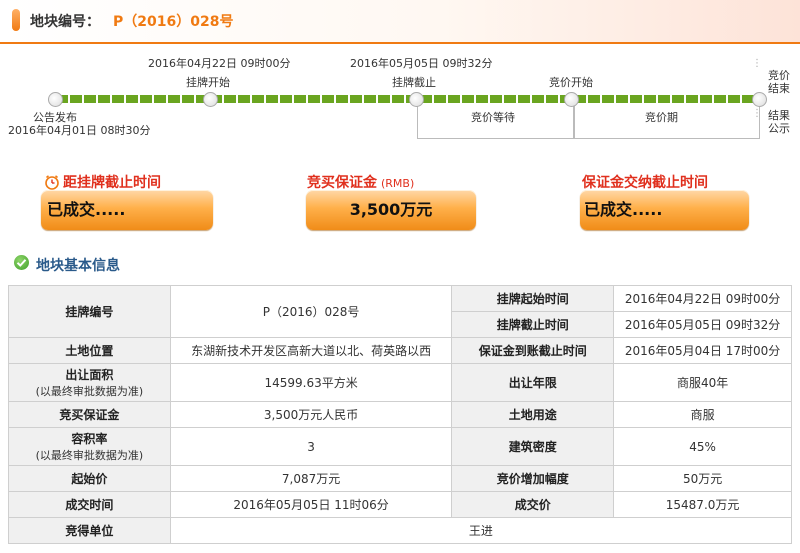  What do you see at coordinates (414, 82) in the screenshot?
I see `listing-end-label: 挂牌截止` at bounding box center [414, 82].